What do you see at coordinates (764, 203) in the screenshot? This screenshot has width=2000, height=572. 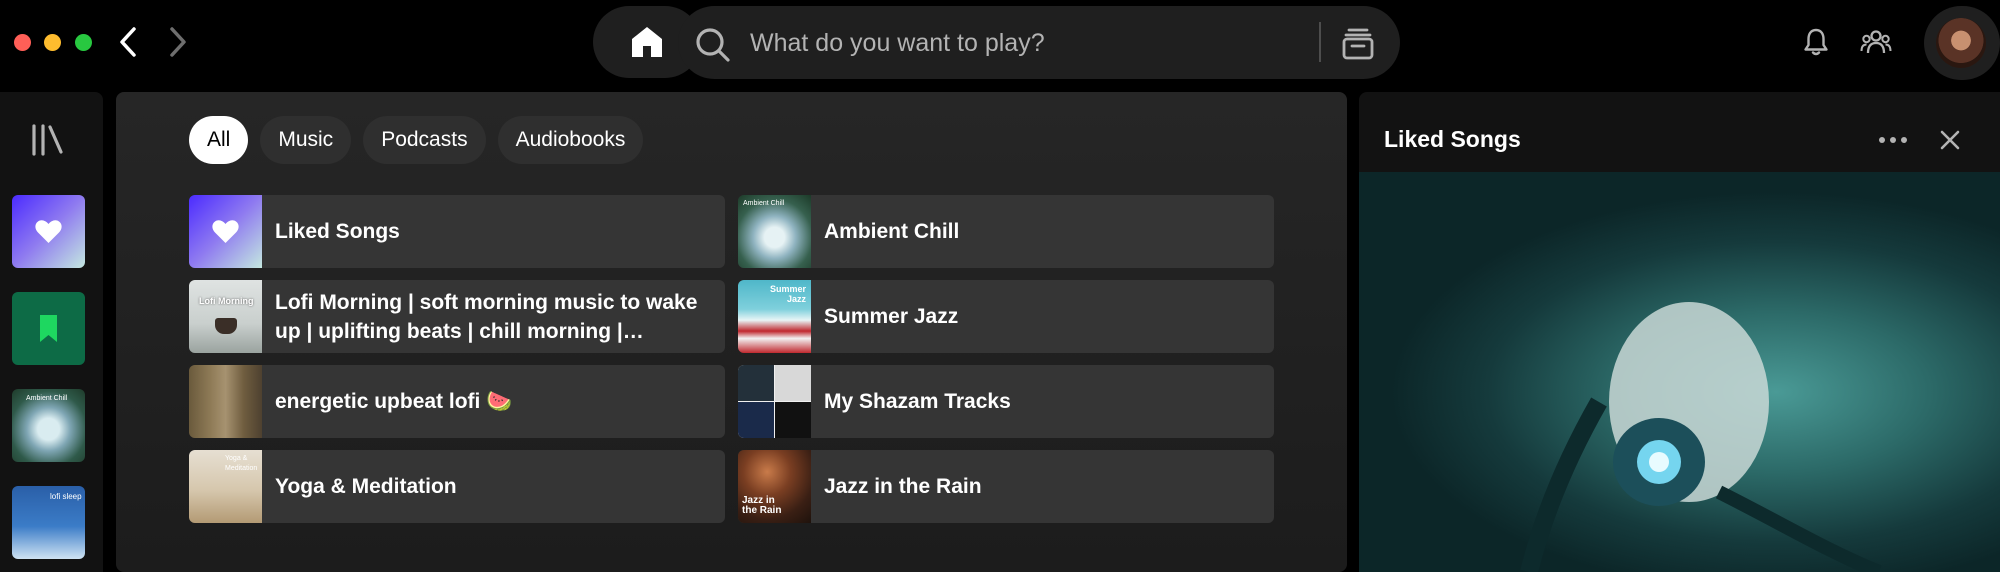 I see `cover-text: Ambient Chill` at bounding box center [764, 203].